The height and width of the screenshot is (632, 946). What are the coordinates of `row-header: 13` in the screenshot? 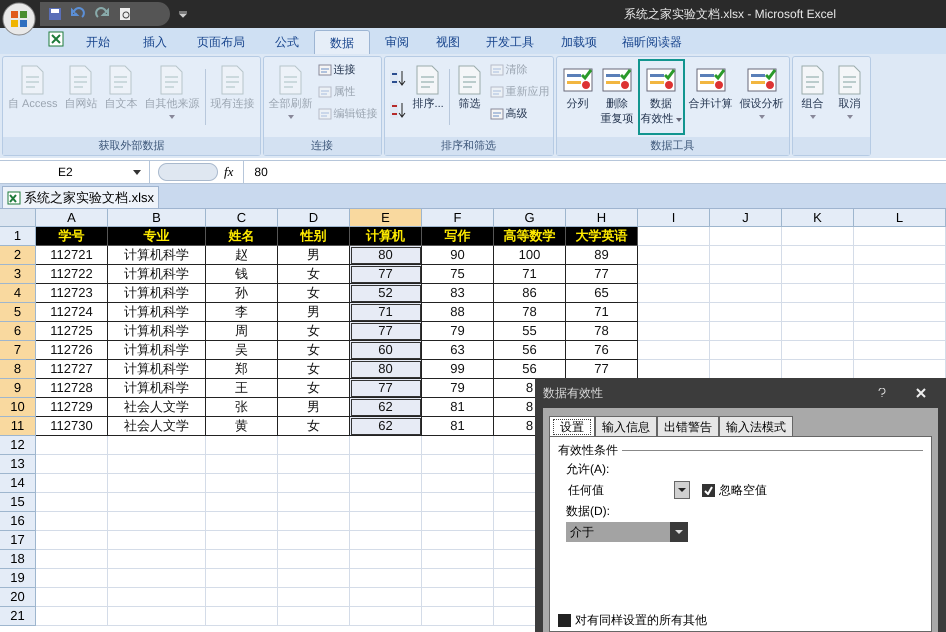 It's located at (18, 464).